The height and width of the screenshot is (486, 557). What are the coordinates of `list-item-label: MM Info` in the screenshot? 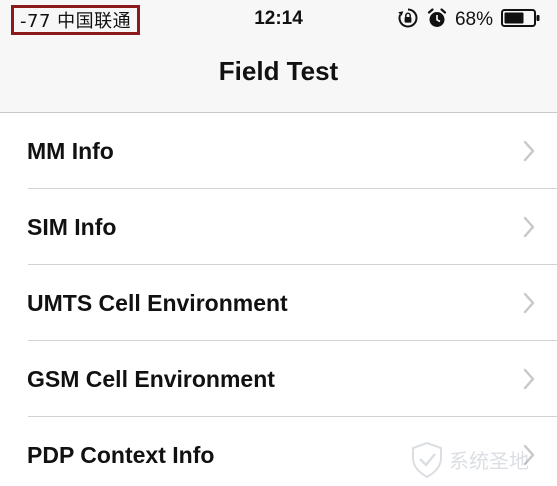 It's located at (70, 150).